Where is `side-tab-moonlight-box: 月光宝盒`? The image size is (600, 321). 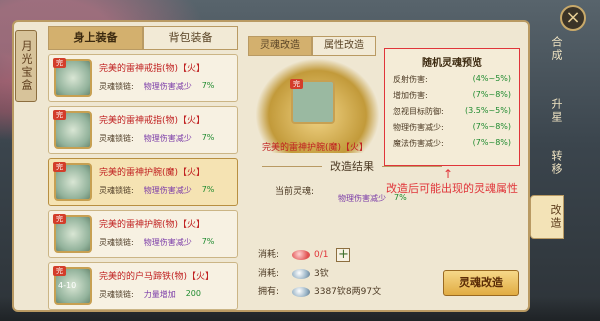
side-tab-moonlight-box: 月光宝盒 is located at coordinates (26, 66).